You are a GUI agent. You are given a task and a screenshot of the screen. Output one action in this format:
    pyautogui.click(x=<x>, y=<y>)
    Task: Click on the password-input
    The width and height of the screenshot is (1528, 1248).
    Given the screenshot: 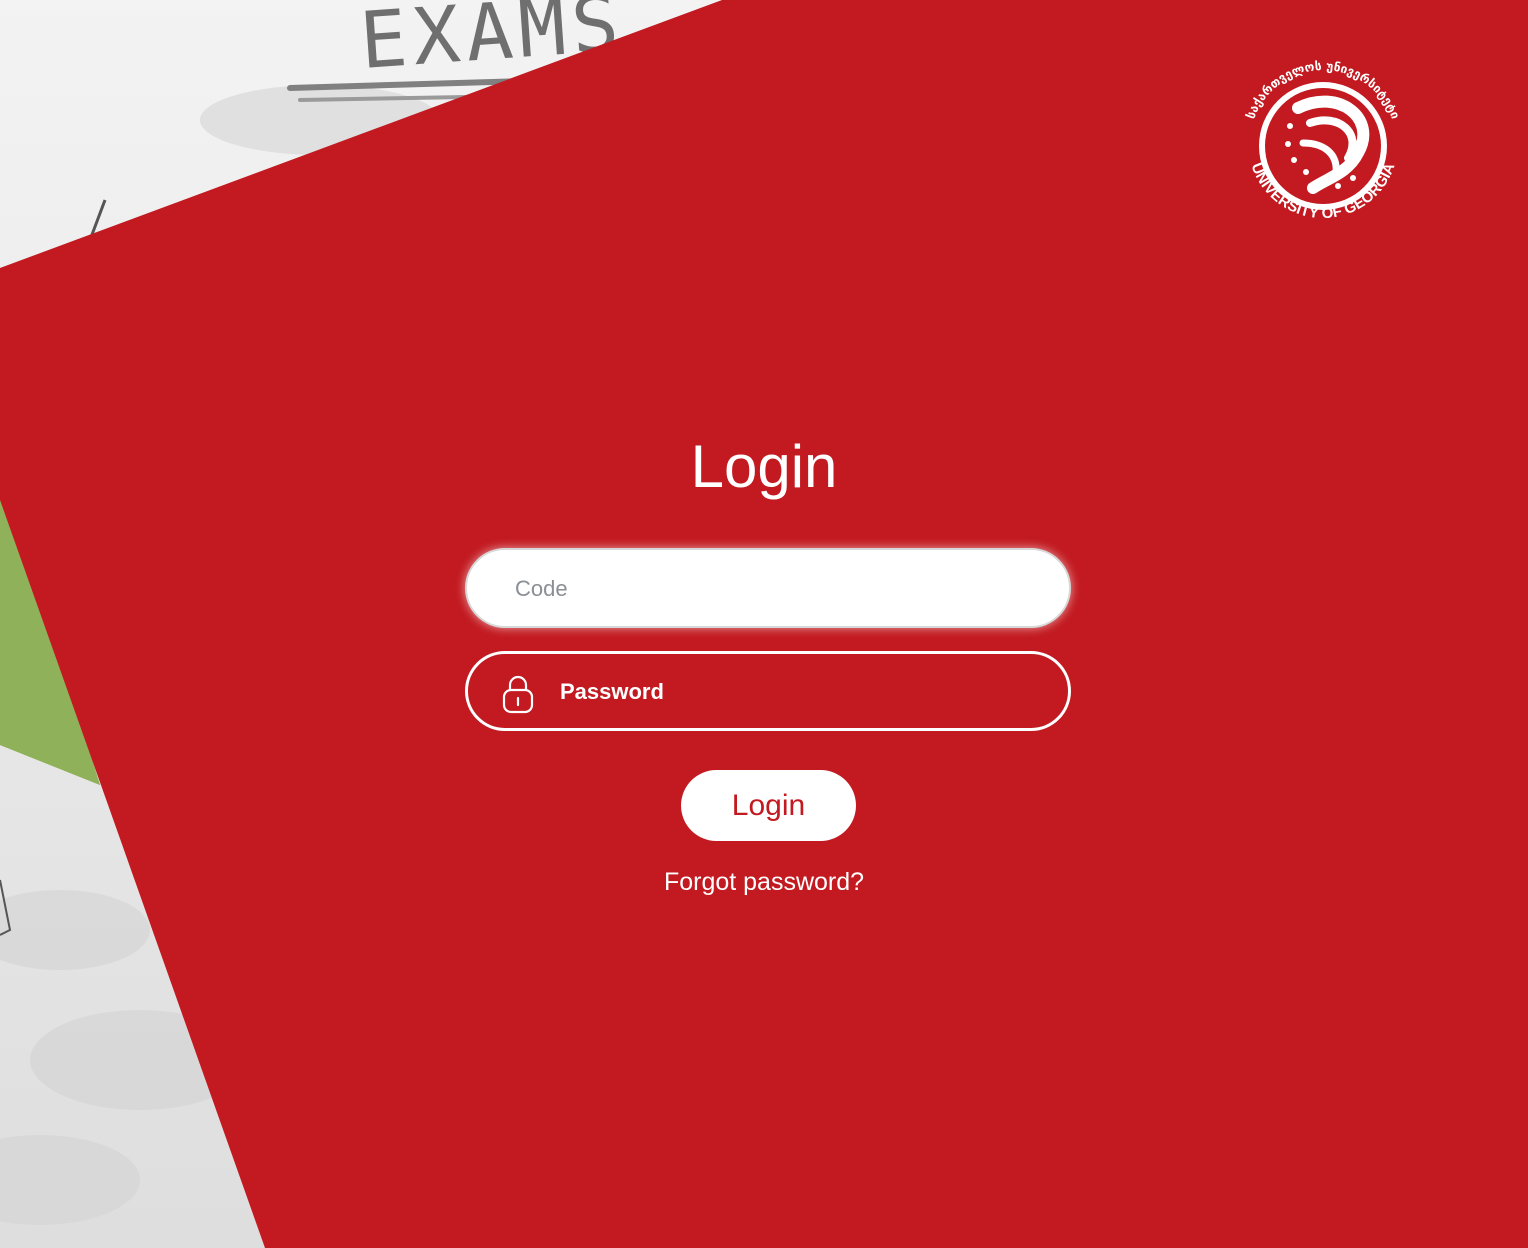 What is the action you would take?
    pyautogui.click(x=800, y=692)
    